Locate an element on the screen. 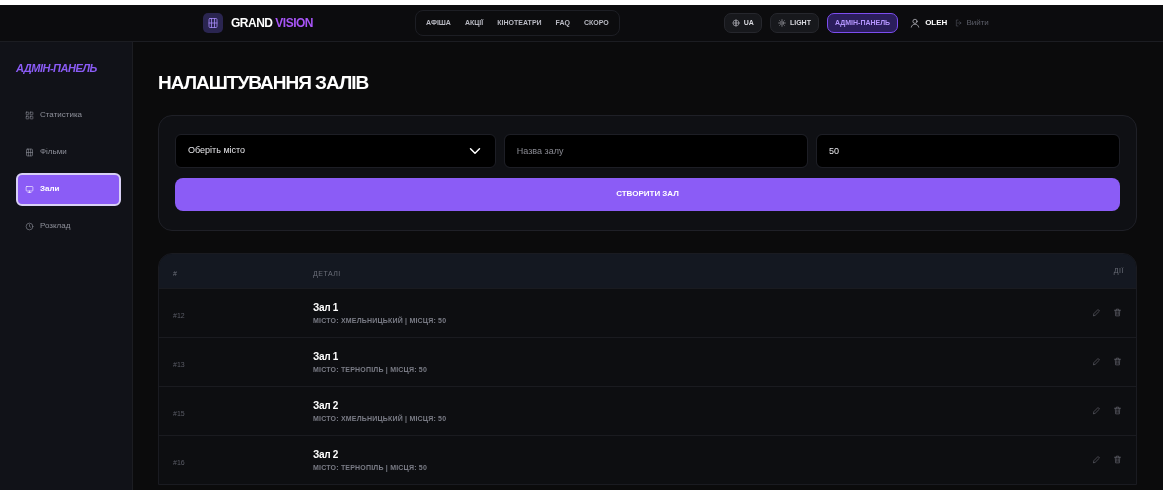 This screenshot has height=490, width=1163. sidebar-item: Фільми is located at coordinates (68, 152).